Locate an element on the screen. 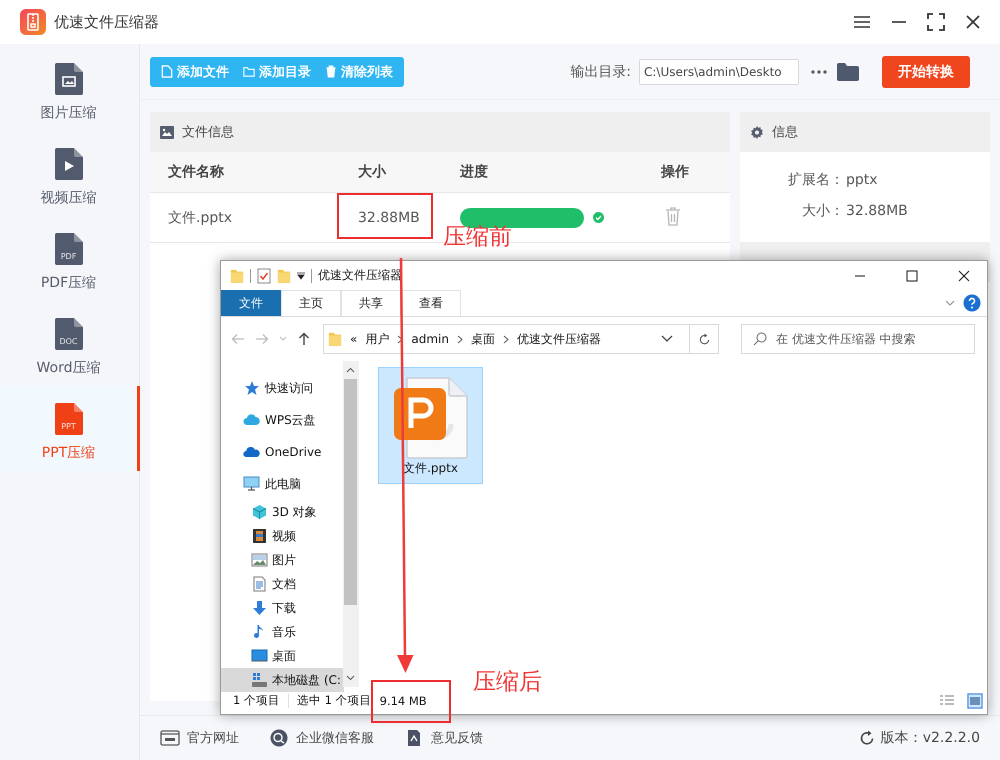 The image size is (1000, 760). search-icon is located at coordinates (760, 339).